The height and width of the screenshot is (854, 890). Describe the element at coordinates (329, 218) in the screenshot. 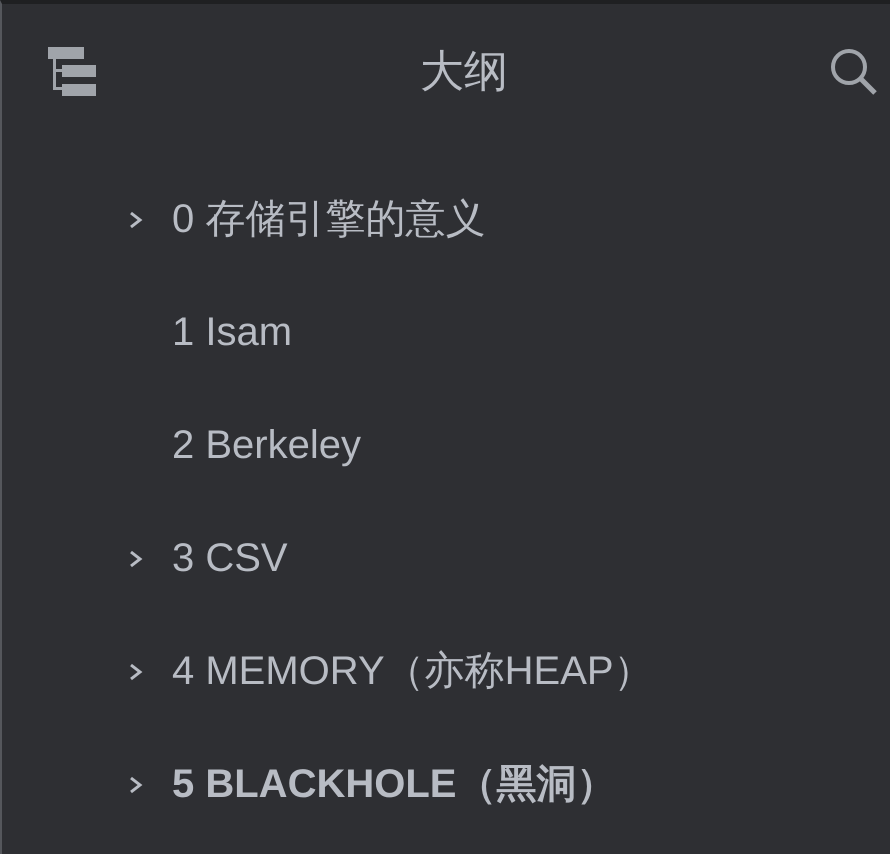

I see `outline-item: 0 存储引擎的意义` at that location.